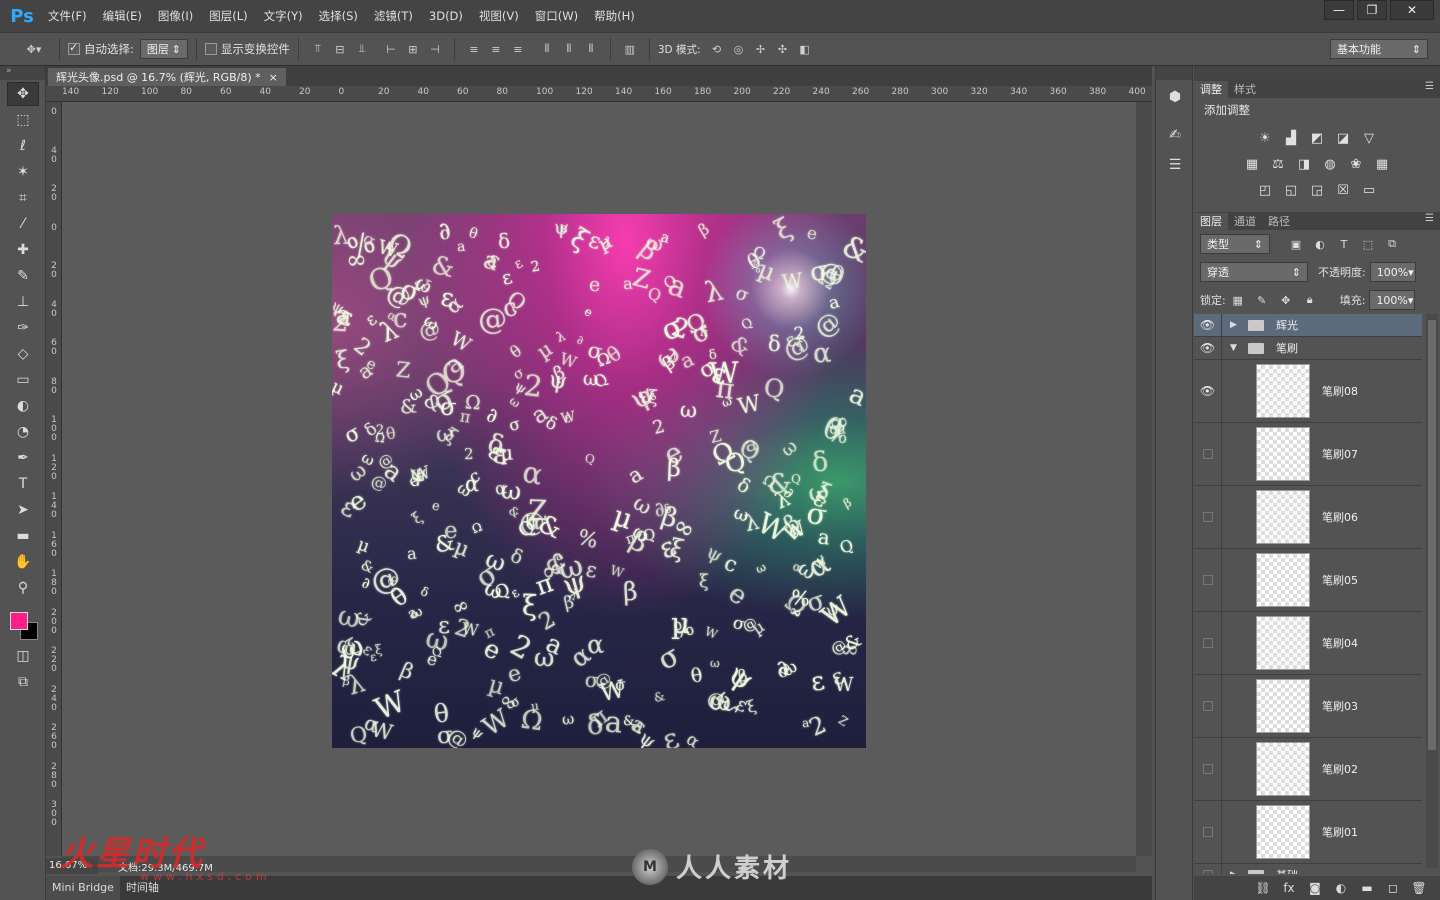  Describe the element at coordinates (23, 328) in the screenshot. I see `history-brush-tool-icon: ✑` at that location.